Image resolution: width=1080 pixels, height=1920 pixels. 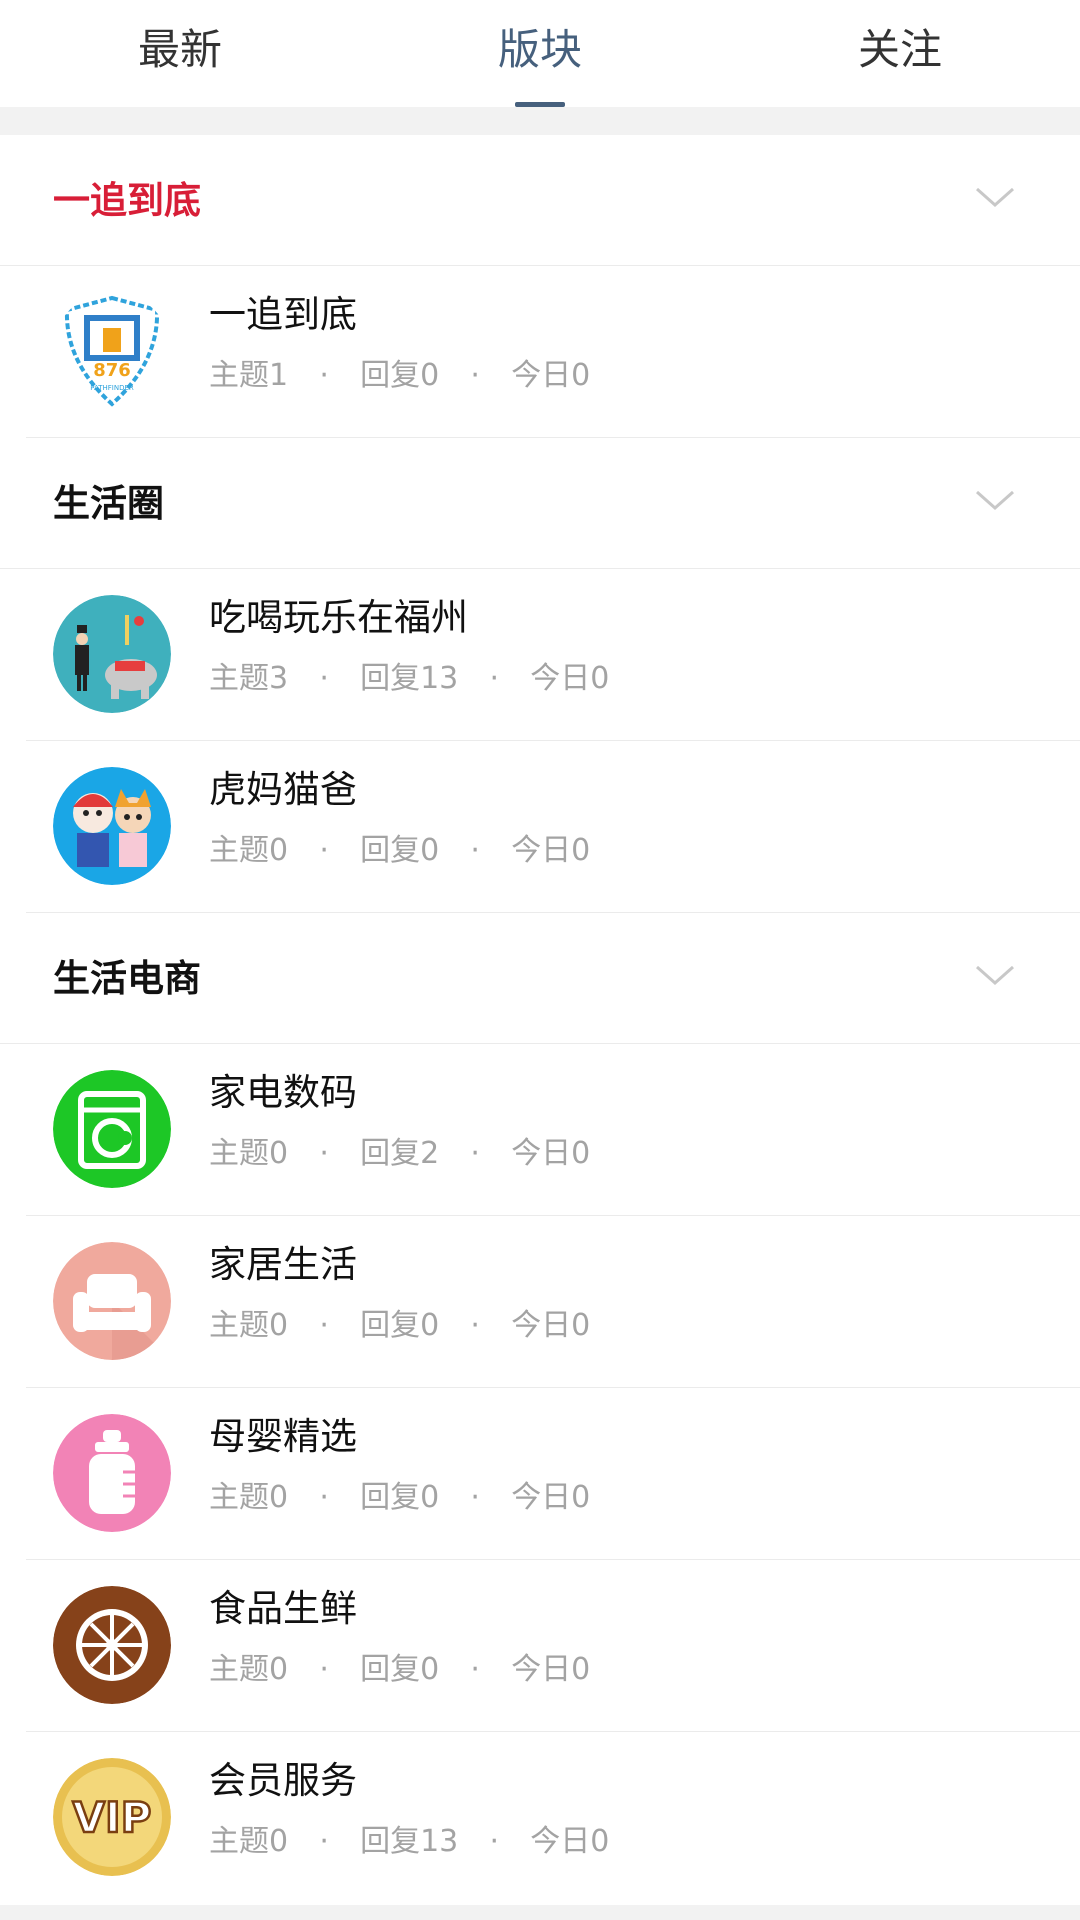 I want to click on forum-name: 食品生鲜, so click(x=283, y=1608).